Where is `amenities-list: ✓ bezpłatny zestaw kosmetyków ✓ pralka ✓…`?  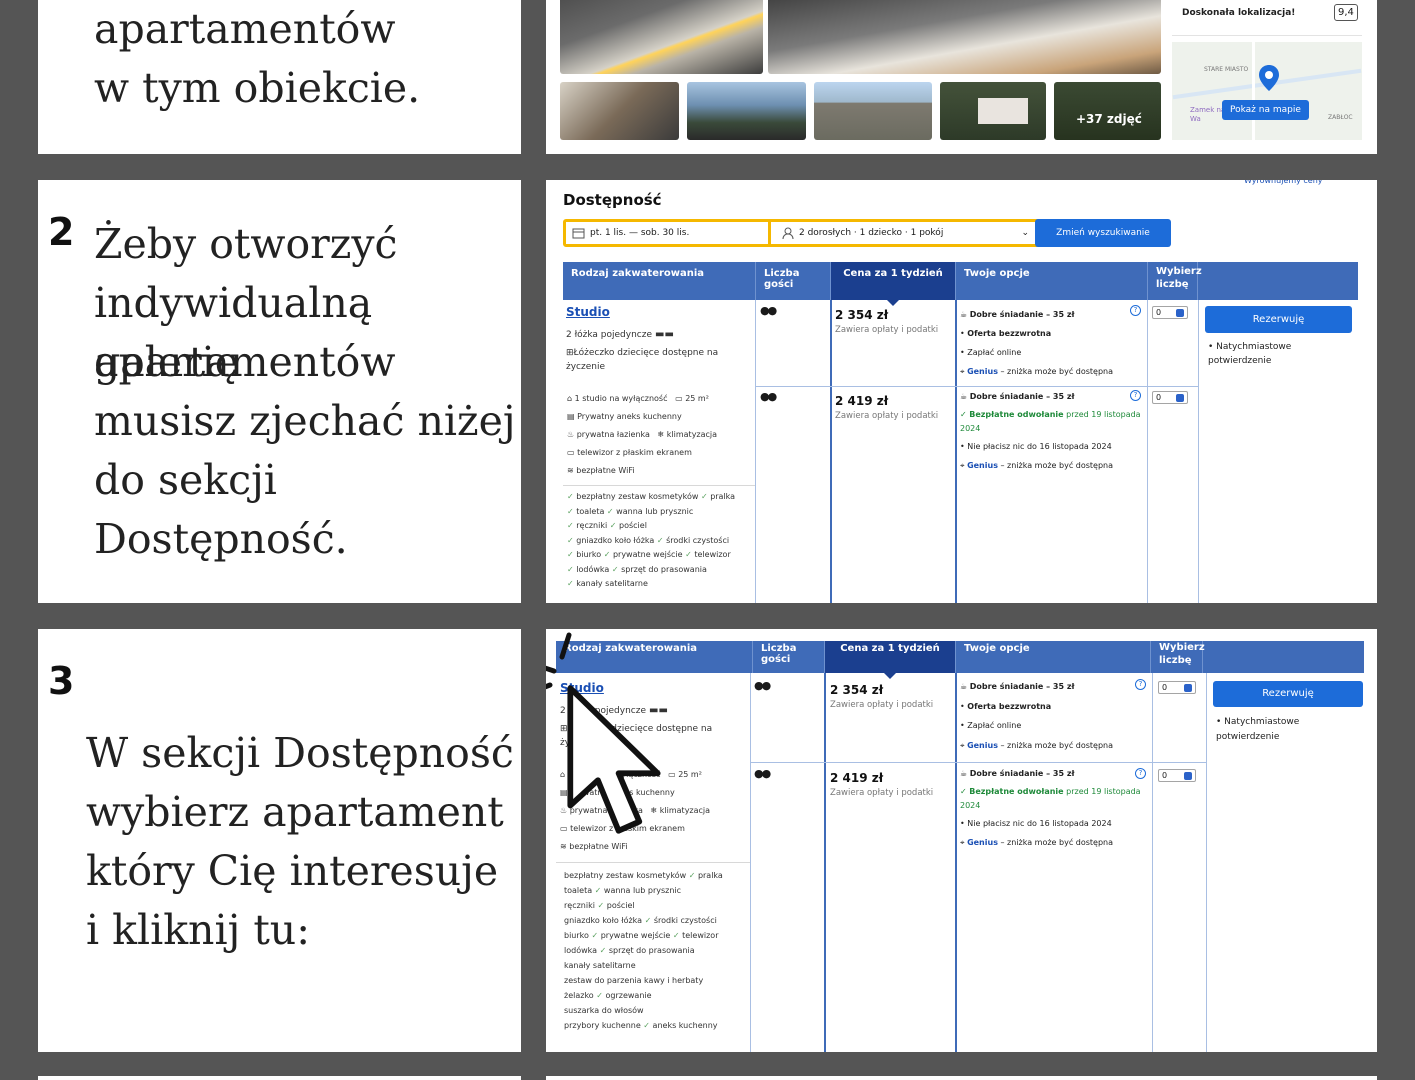 amenities-list: ✓ bezpłatny zestaw kosmetyków ✓ pralka ✓… is located at coordinates (651, 540).